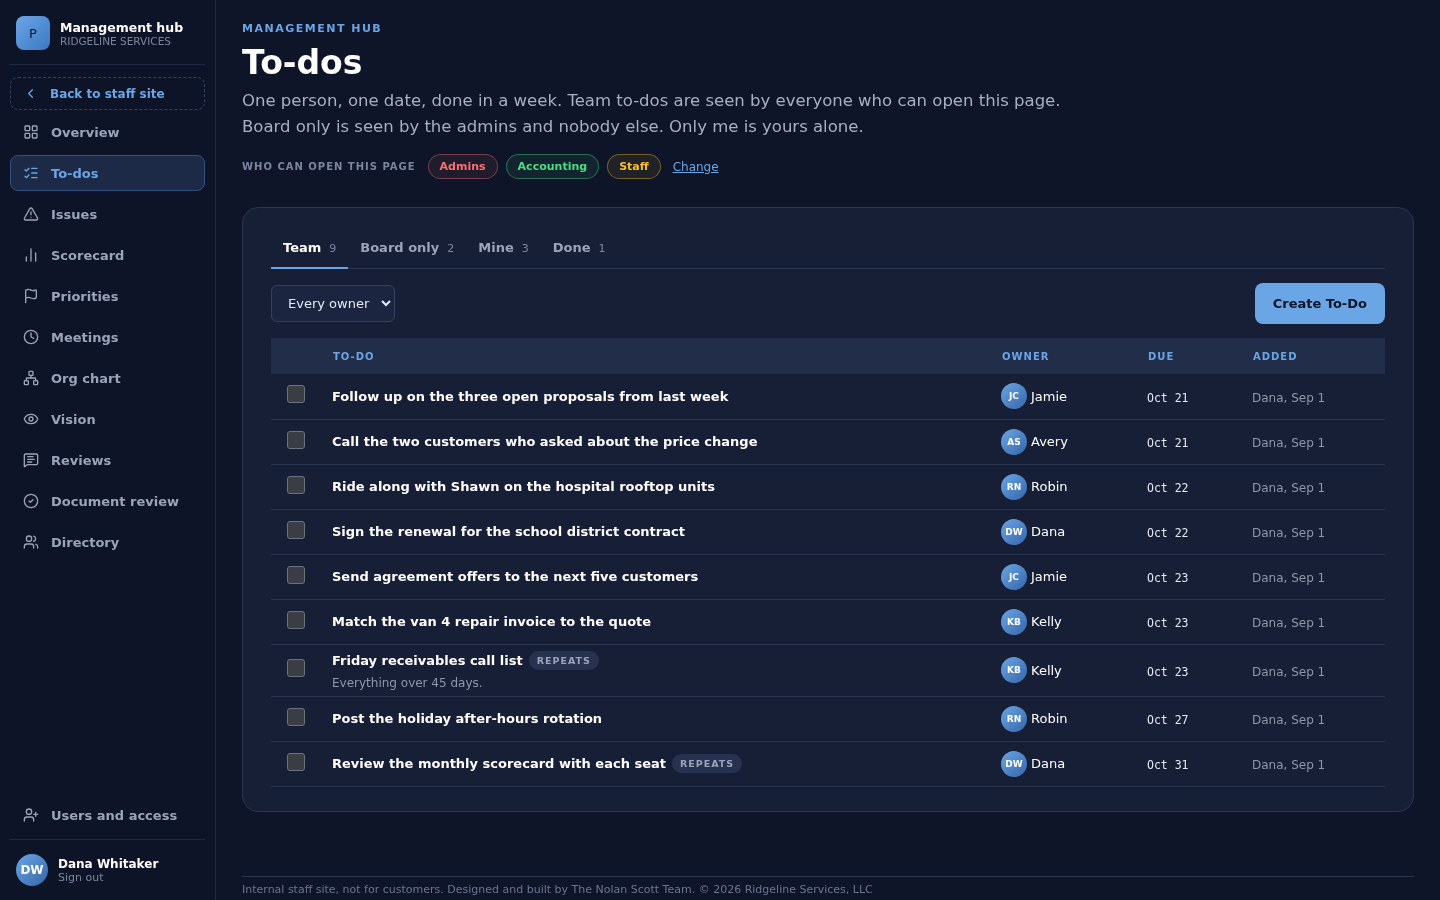  What do you see at coordinates (107, 419) in the screenshot?
I see `nav-item: Vision` at bounding box center [107, 419].